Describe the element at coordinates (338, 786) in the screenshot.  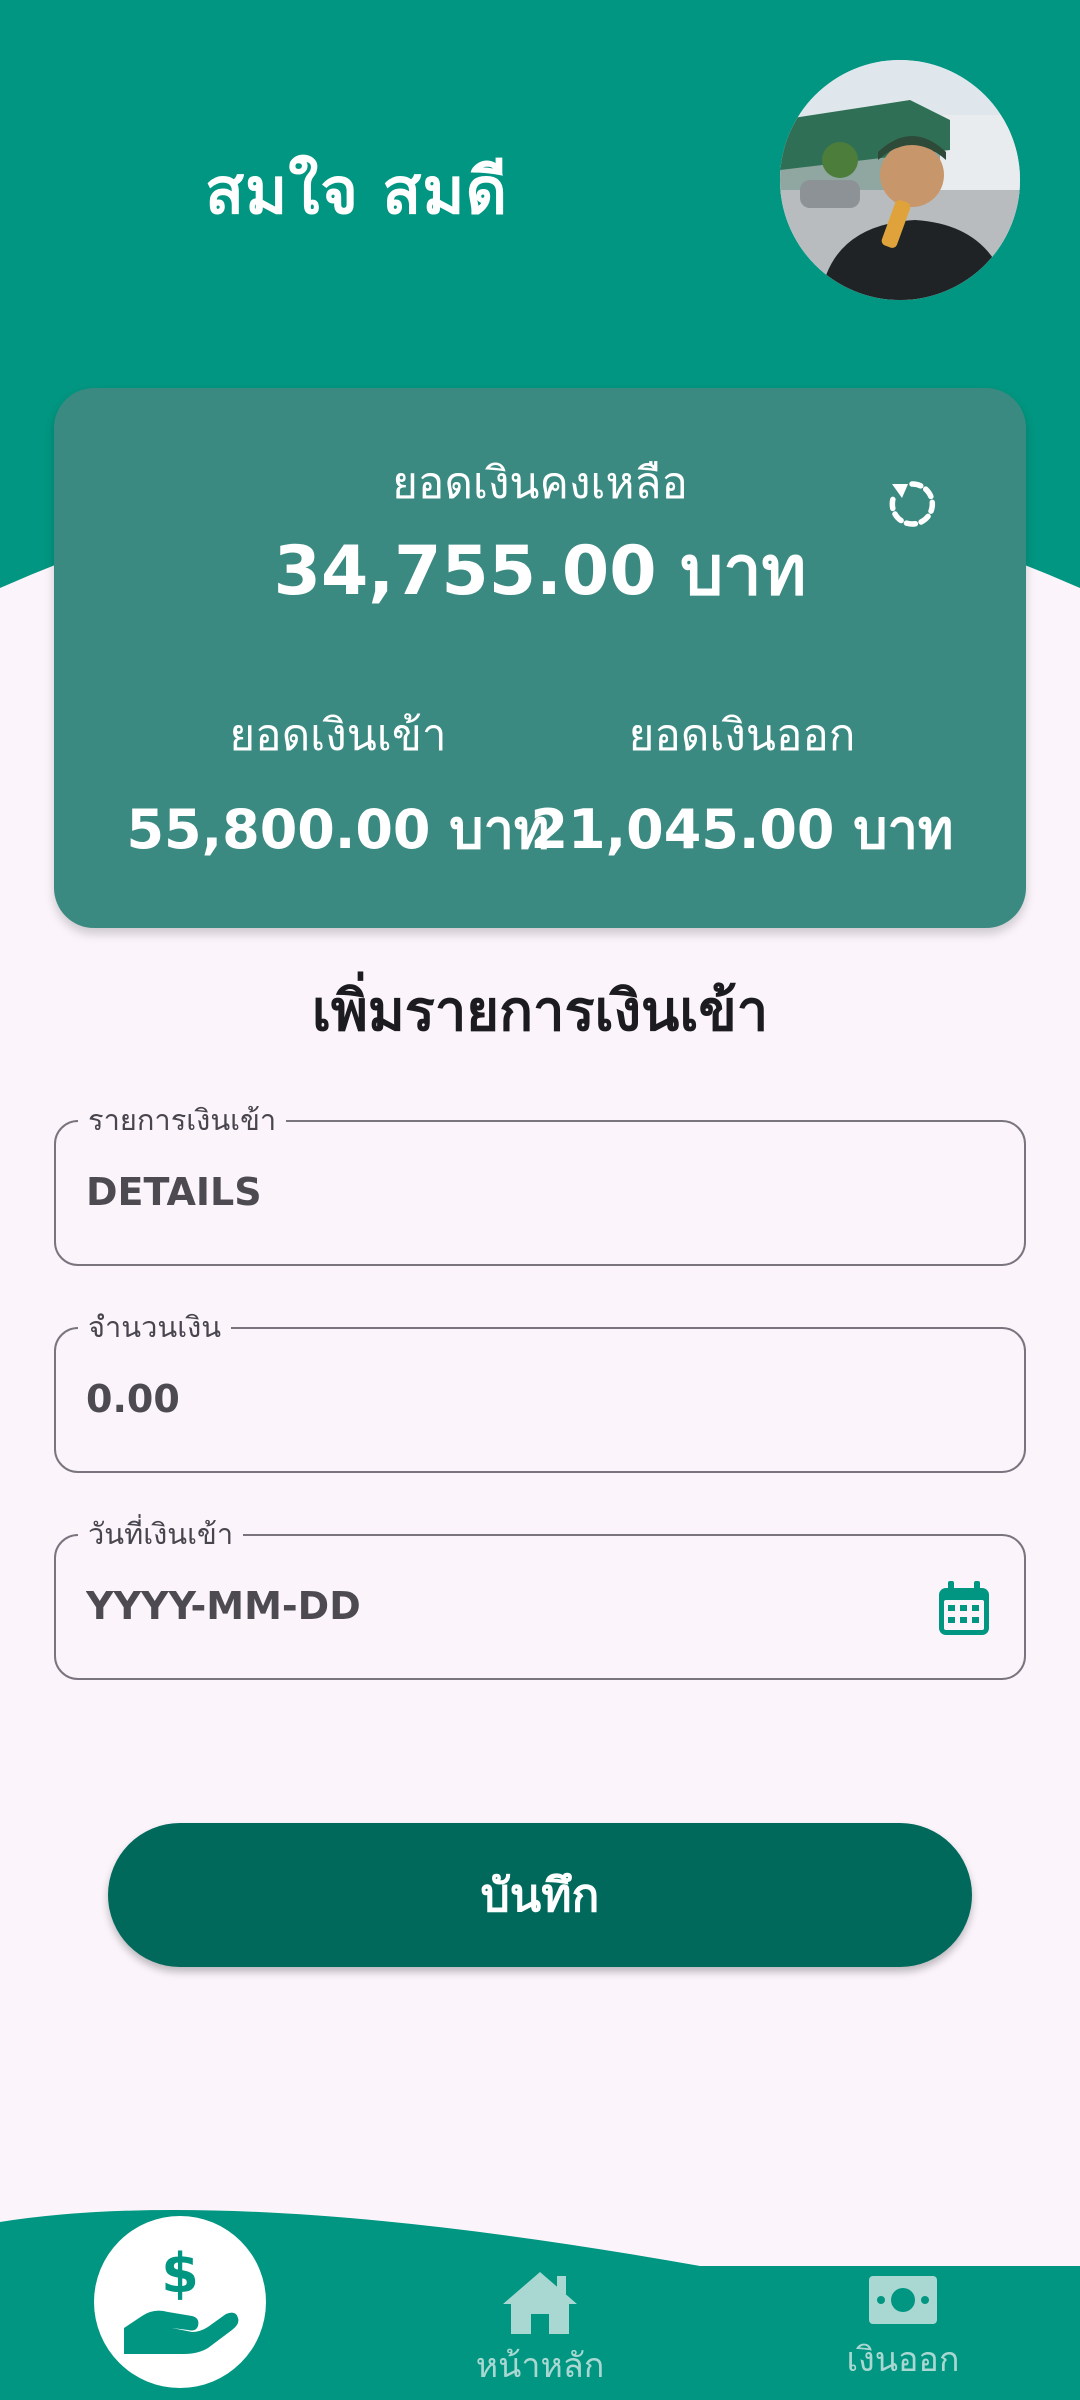
I see `income-summary: ยอดเงินเข้า 55,800.00 บาท` at that location.